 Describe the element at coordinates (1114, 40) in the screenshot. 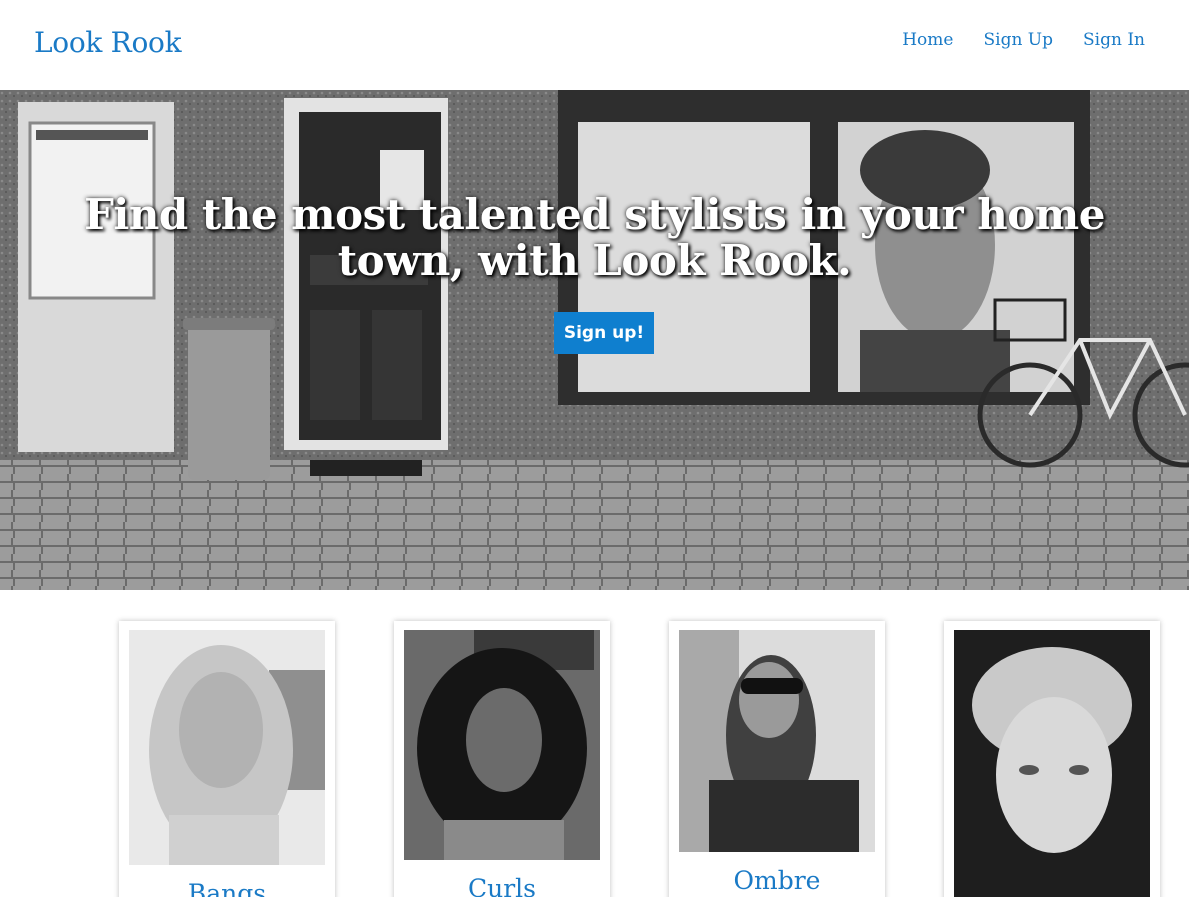

I see `nav-signin-link: Sign In` at that location.